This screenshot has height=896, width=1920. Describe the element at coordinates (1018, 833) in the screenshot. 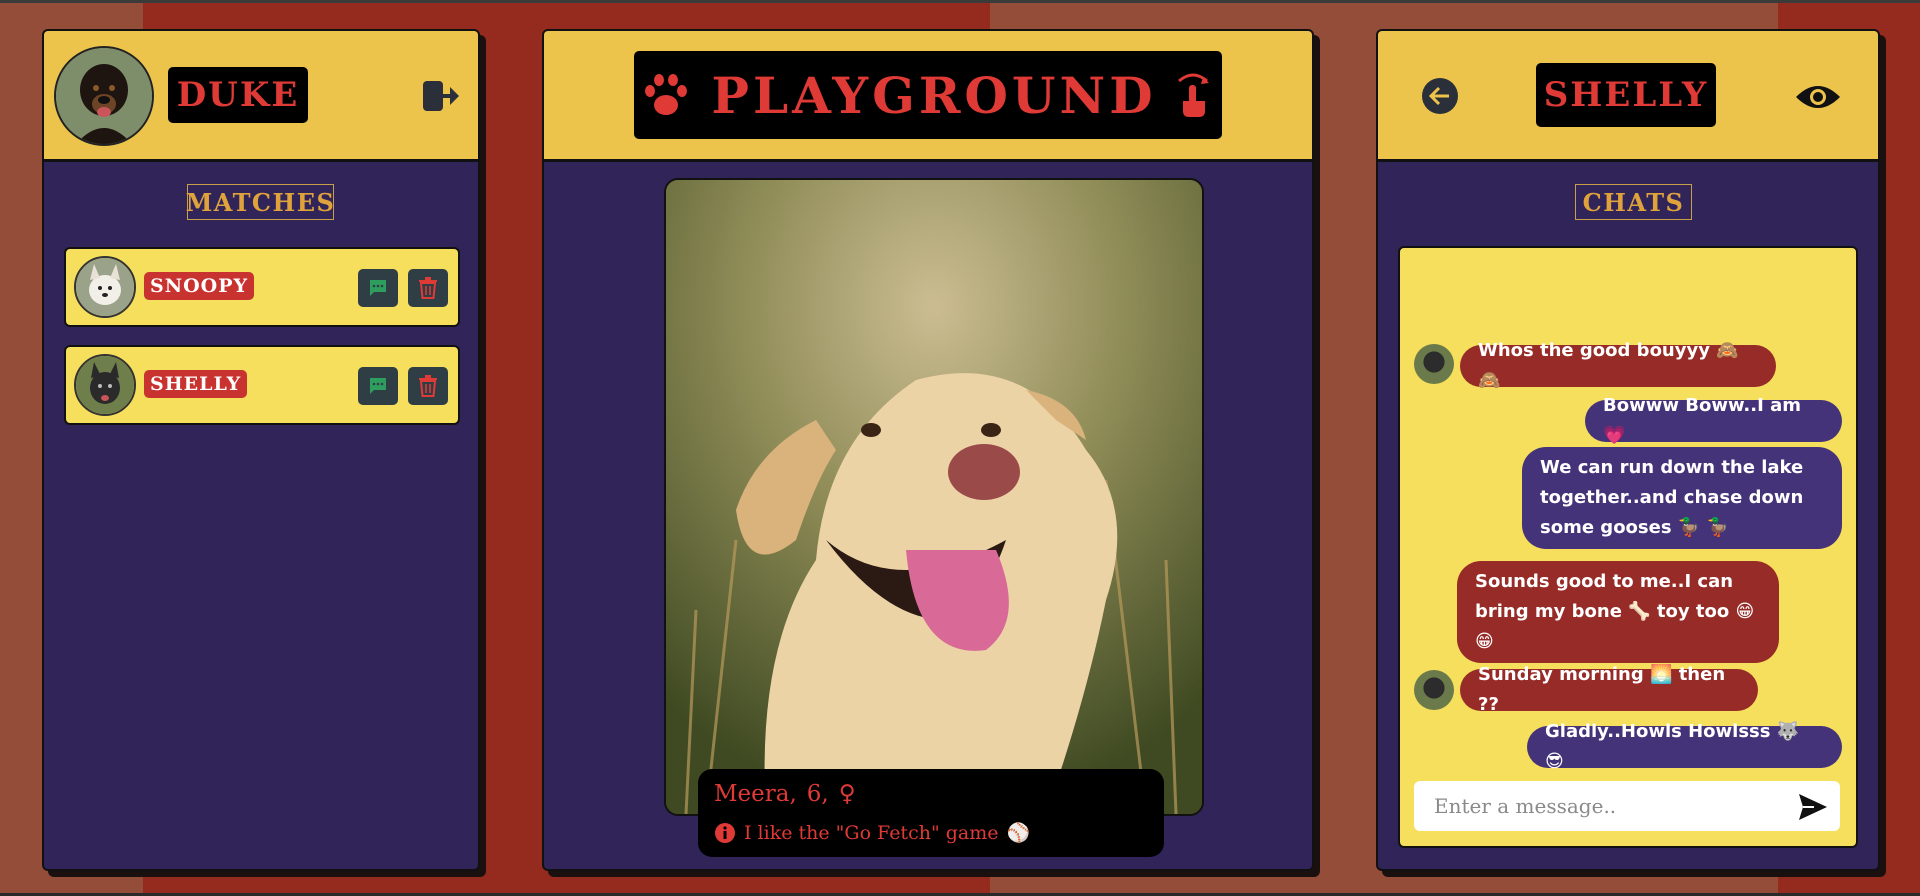

I see `baseball-icon: ⚾` at that location.